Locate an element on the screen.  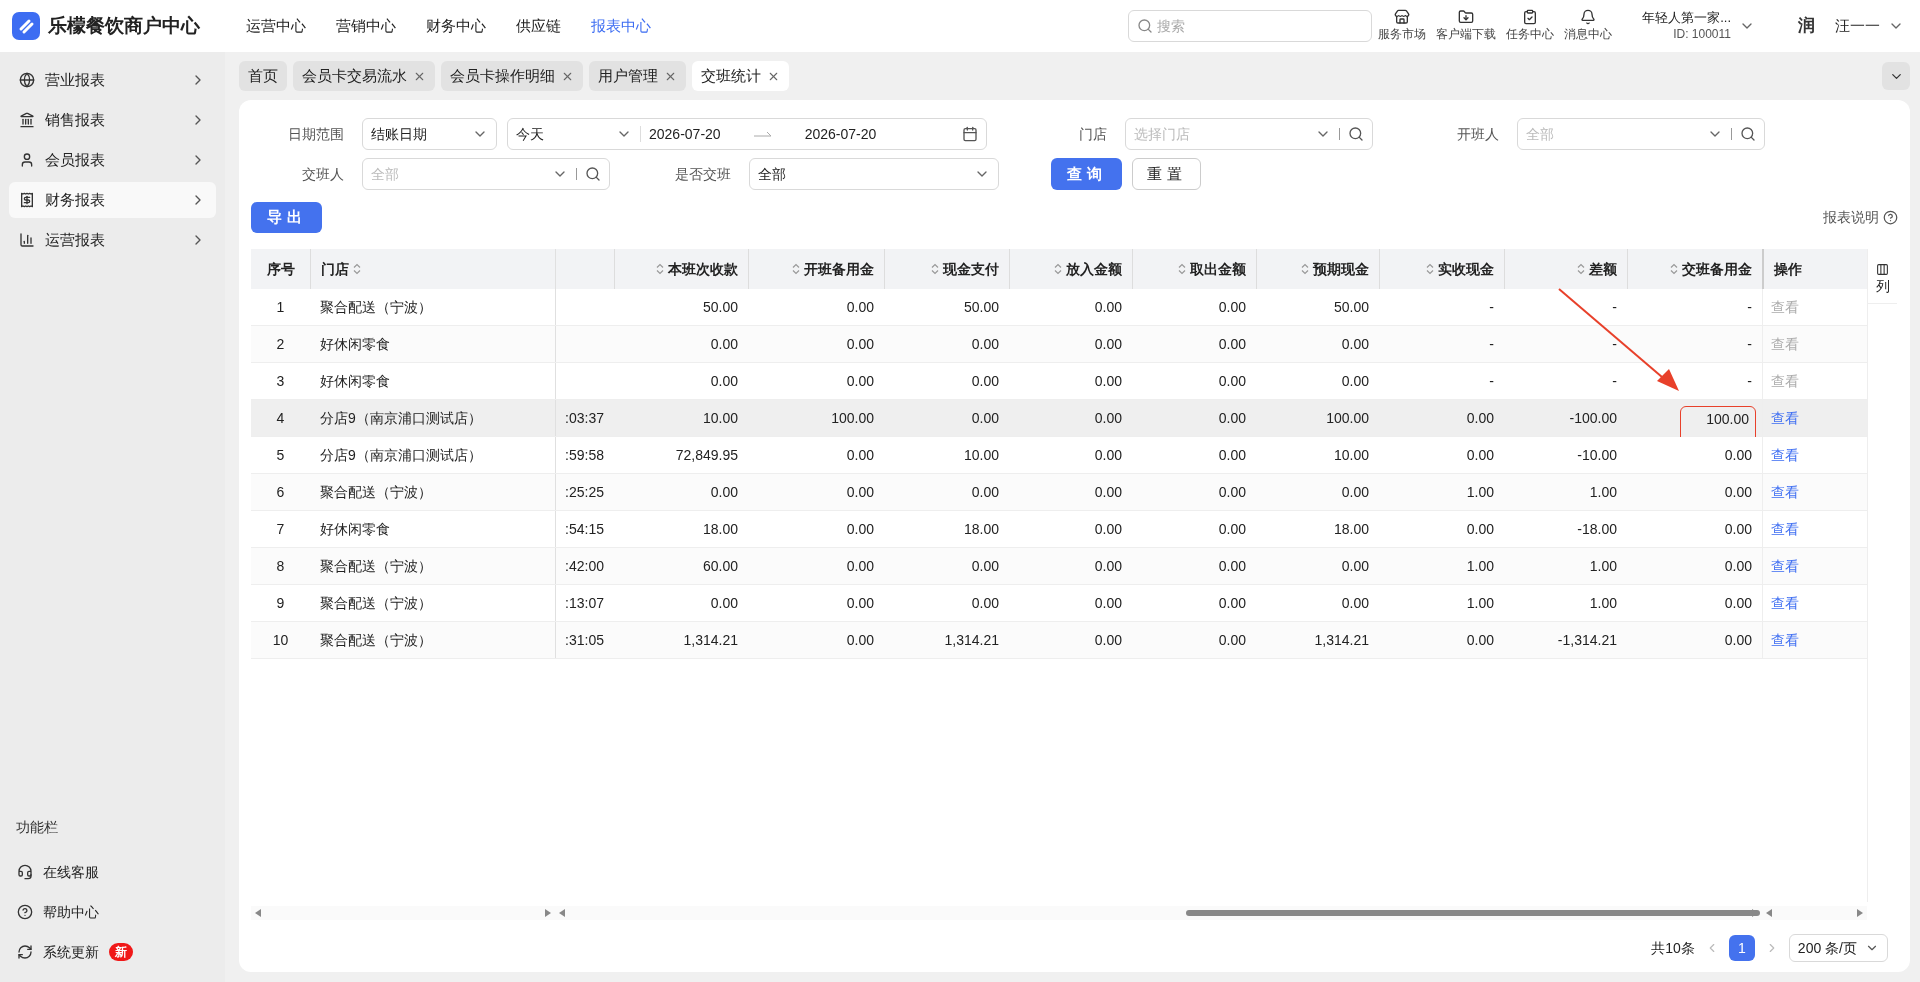
page-tab: 会员卡交易流水 is located at coordinates (364, 76).